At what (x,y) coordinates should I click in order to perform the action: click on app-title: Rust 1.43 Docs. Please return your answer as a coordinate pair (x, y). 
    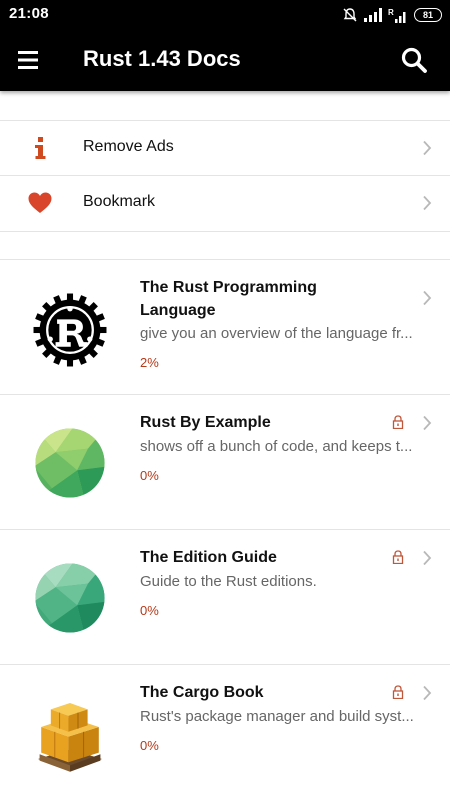
    Looking at the image, I should click on (162, 58).